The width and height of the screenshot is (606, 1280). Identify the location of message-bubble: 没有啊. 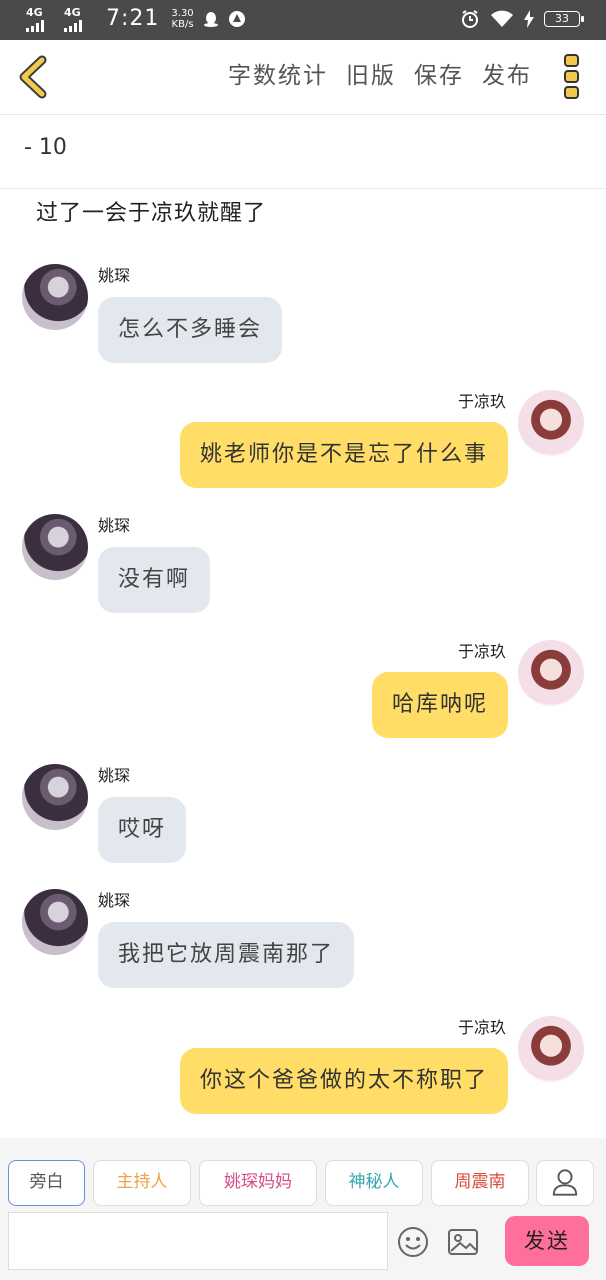
(154, 580).